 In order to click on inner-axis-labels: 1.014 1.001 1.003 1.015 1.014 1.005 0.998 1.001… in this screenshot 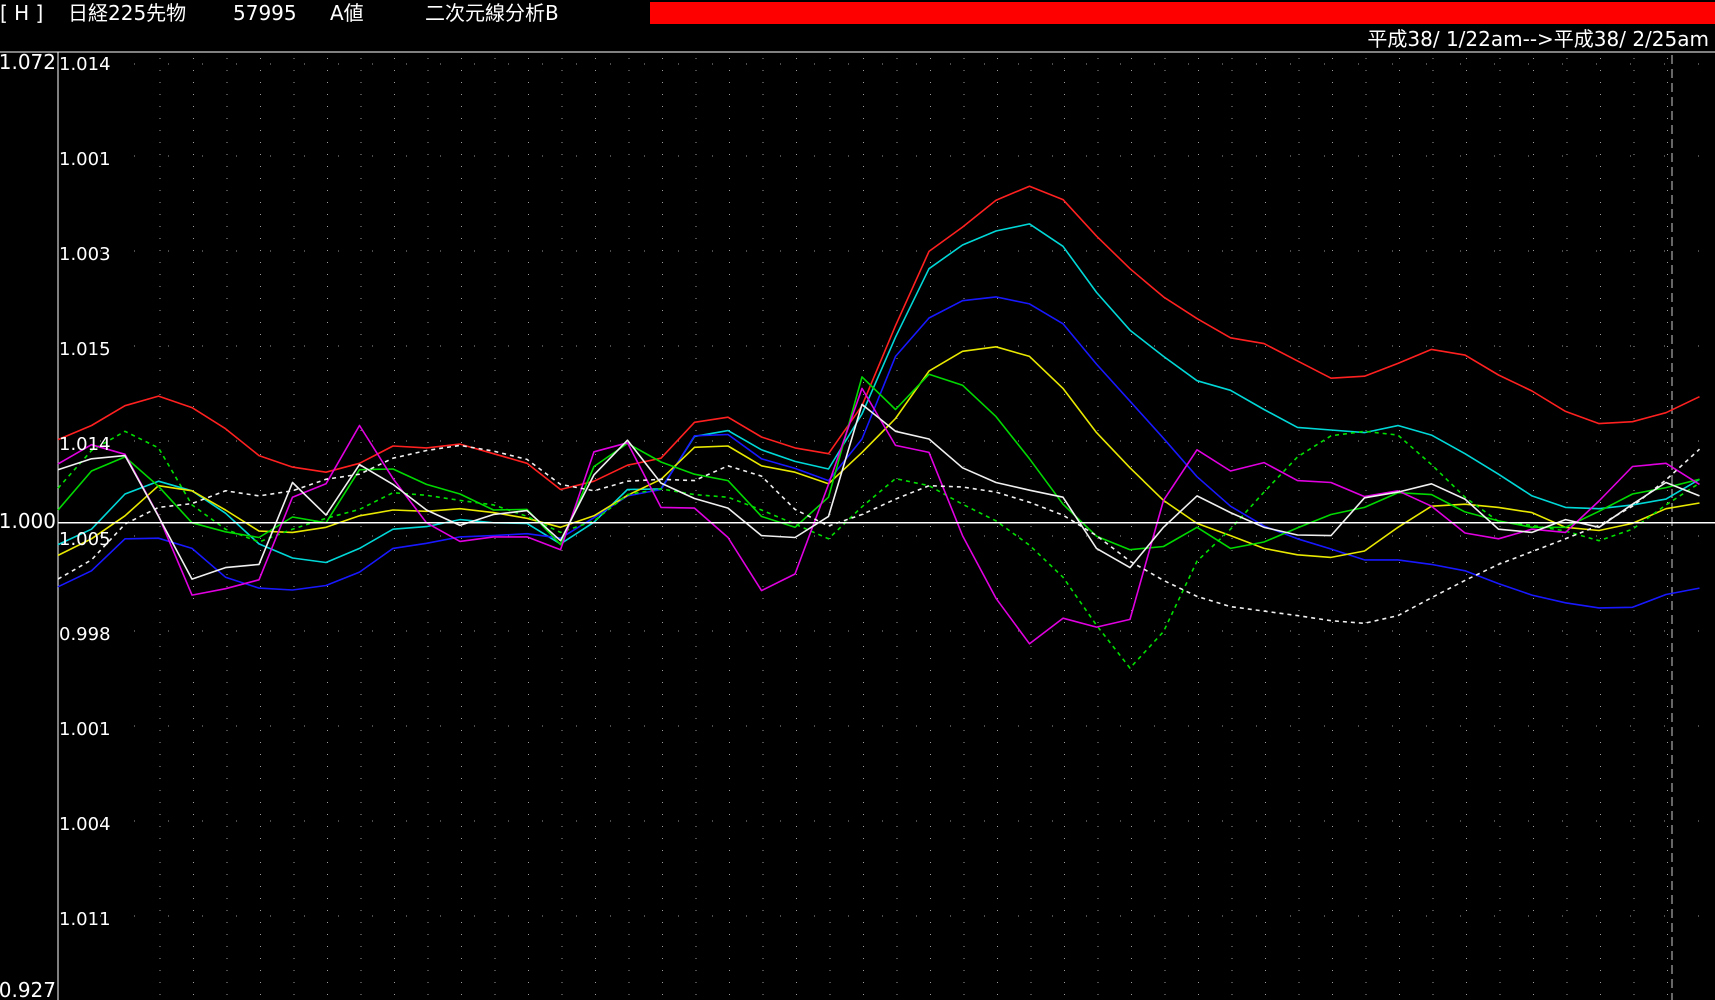, I will do `click(85, 492)`.